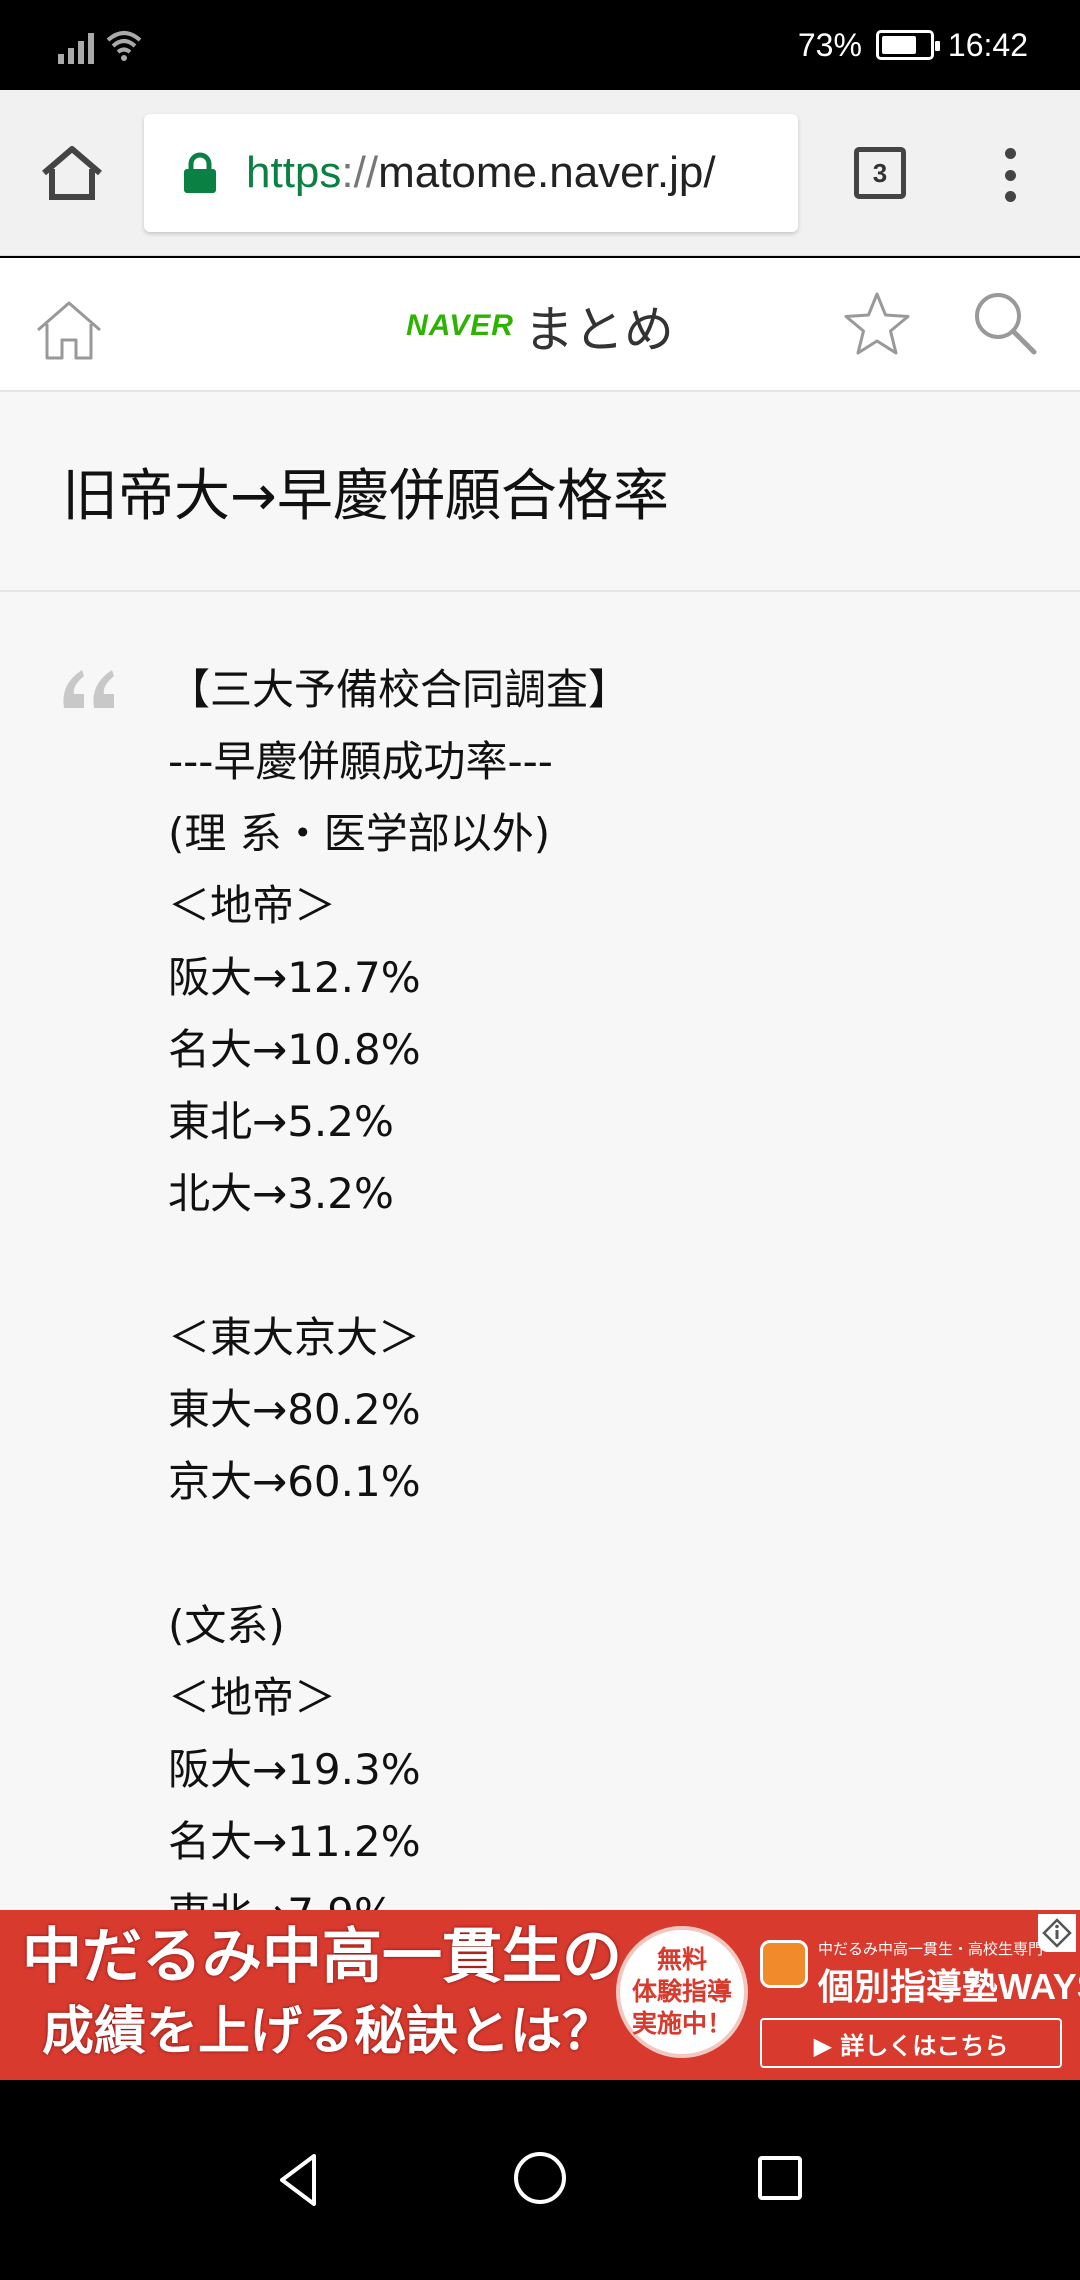  What do you see at coordinates (898, 45) in the screenshot?
I see `battery-fill` at bounding box center [898, 45].